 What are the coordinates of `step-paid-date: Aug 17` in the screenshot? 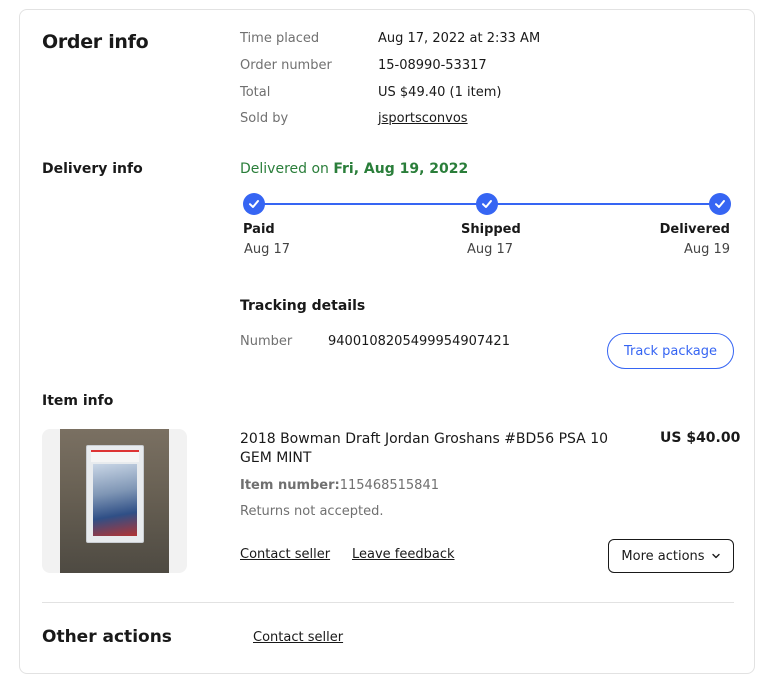 It's located at (267, 249).